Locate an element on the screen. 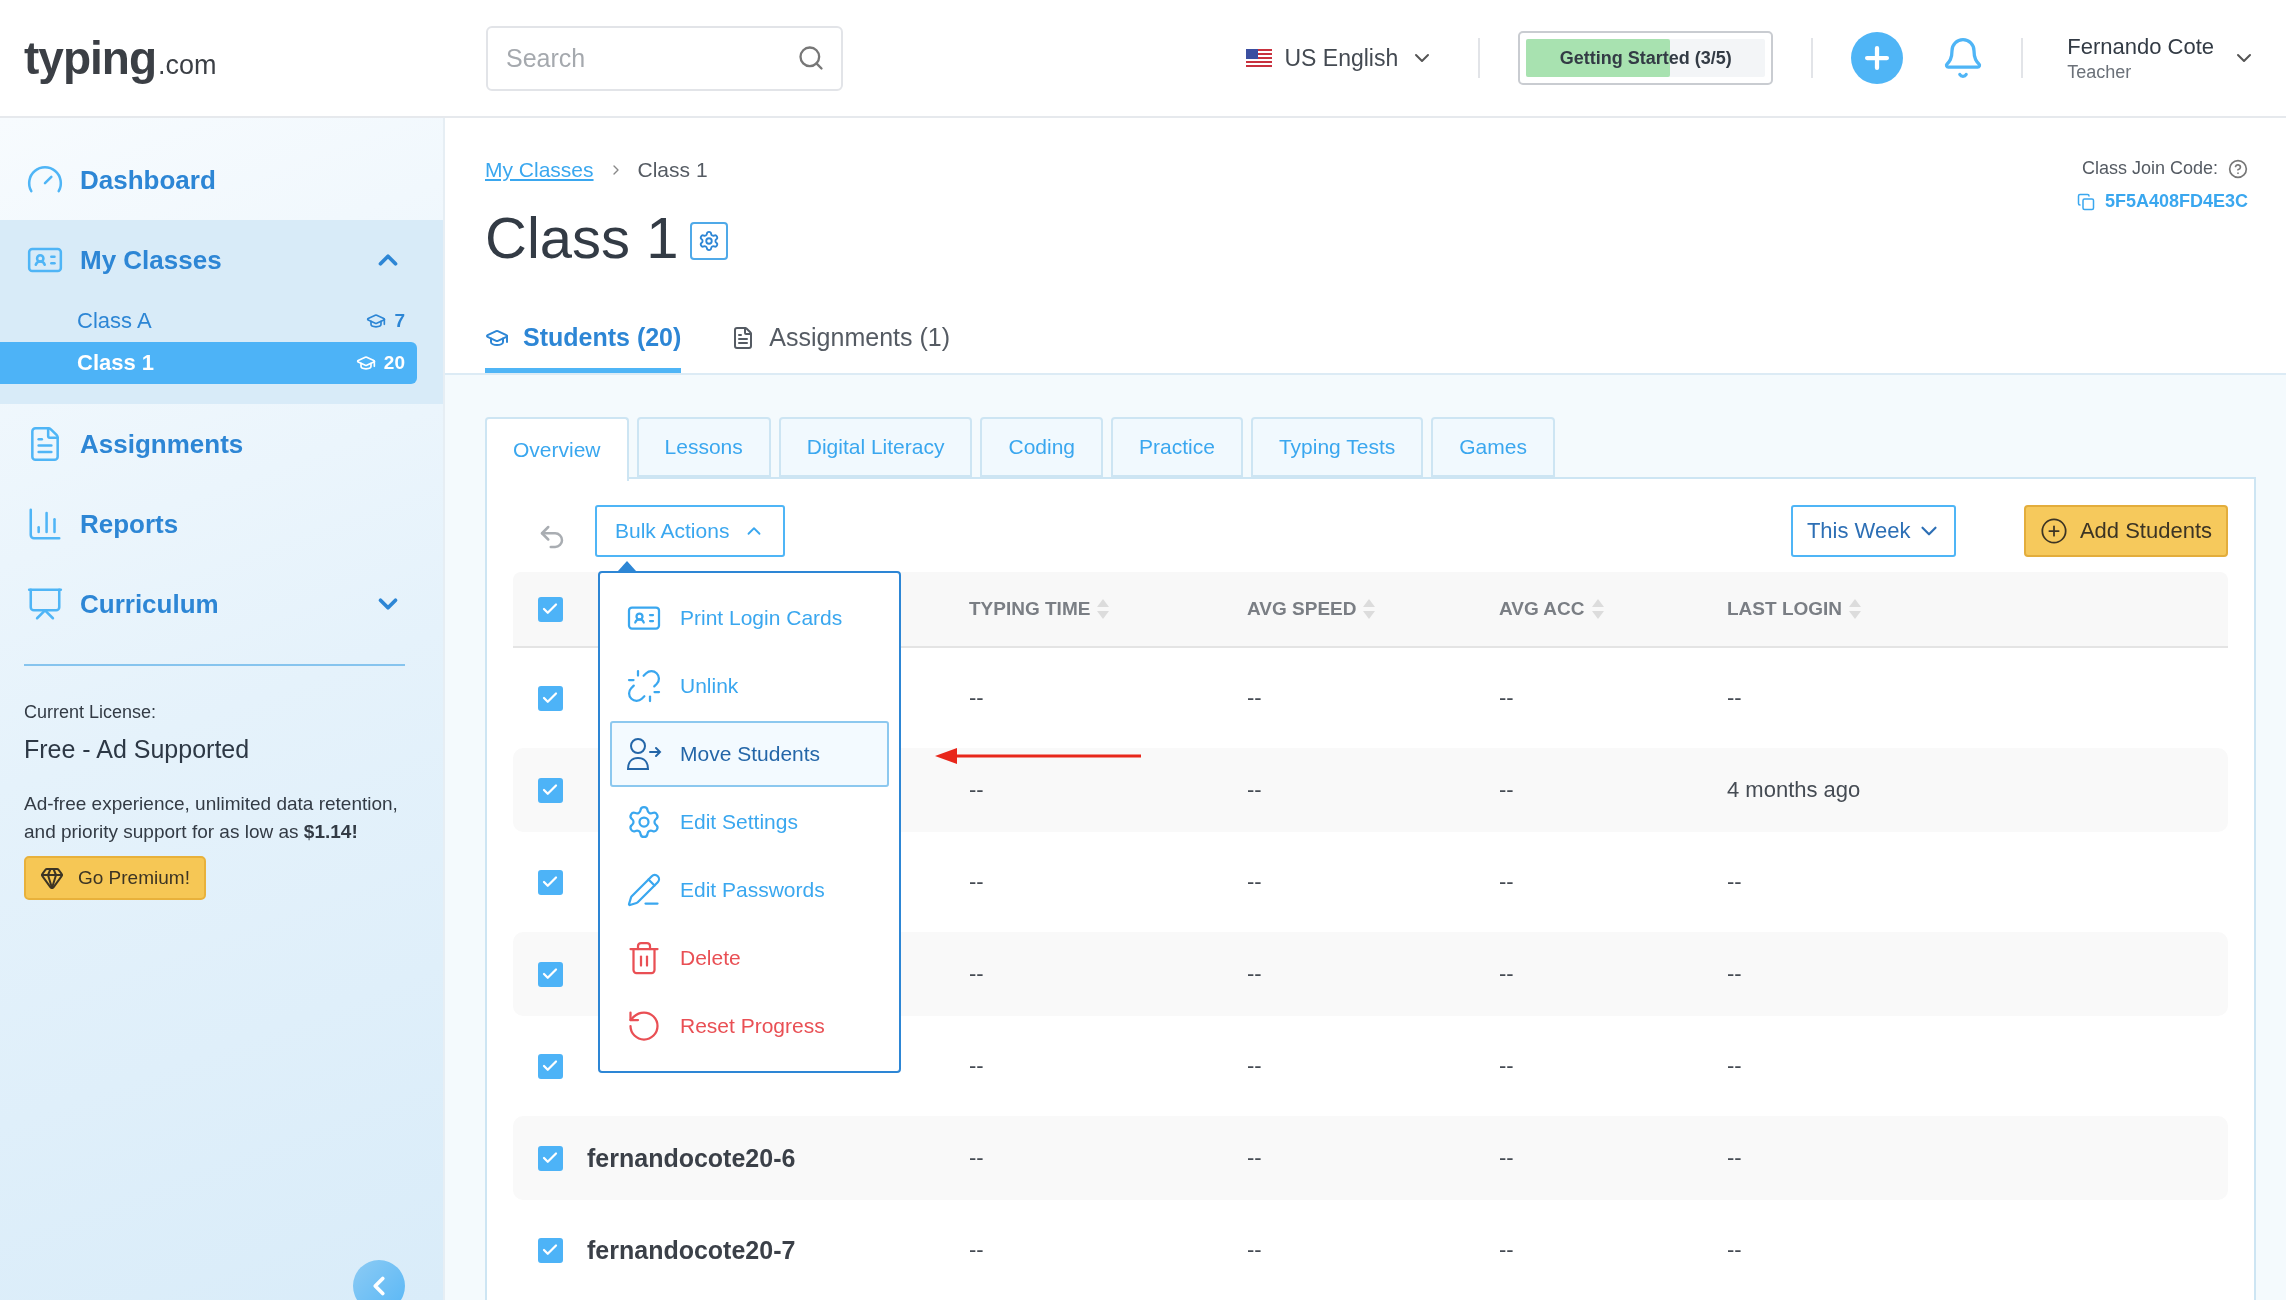 Image resolution: width=2286 pixels, height=1300 pixels. go-premium-button: Go Premium! is located at coordinates (115, 878).